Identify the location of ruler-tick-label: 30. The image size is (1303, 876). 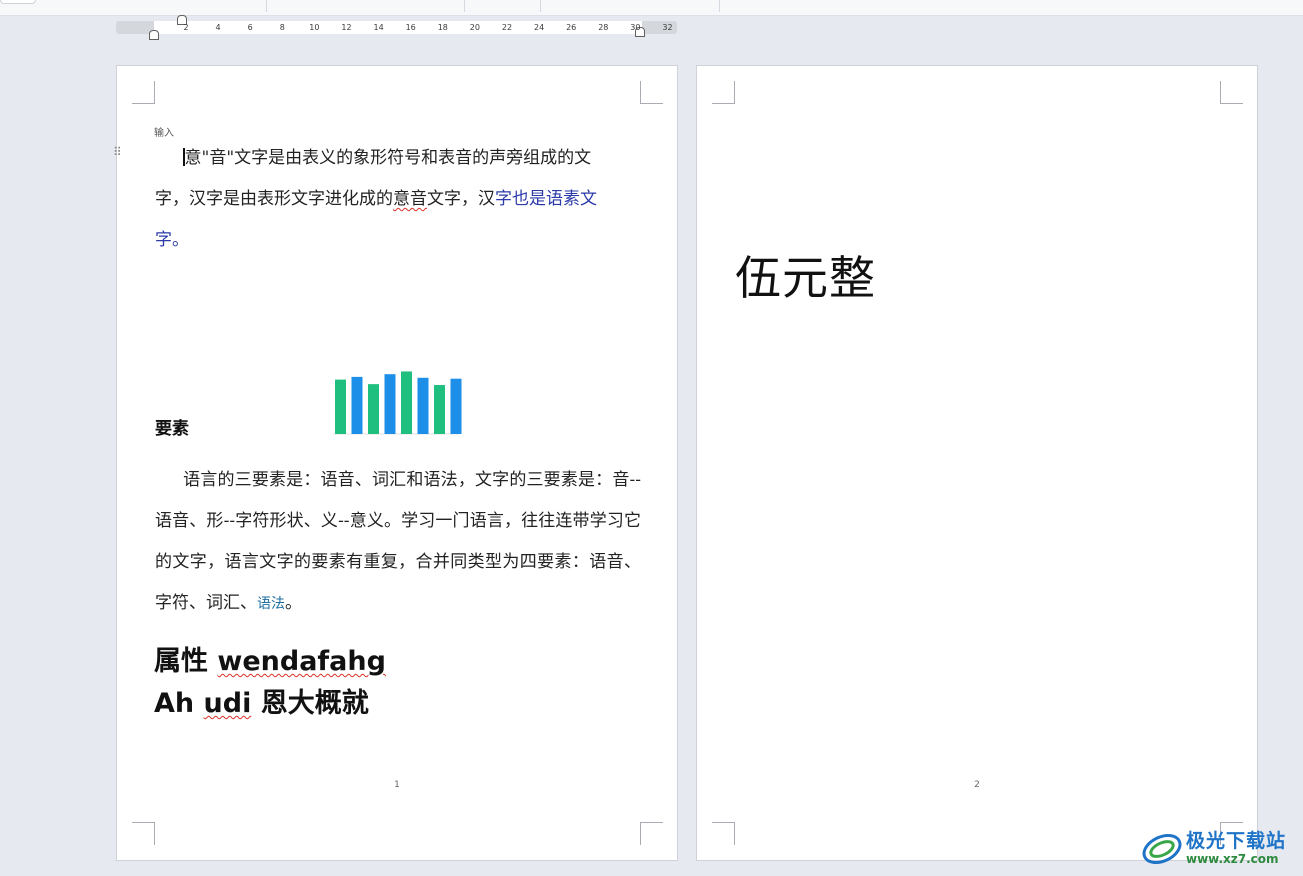
(635, 27).